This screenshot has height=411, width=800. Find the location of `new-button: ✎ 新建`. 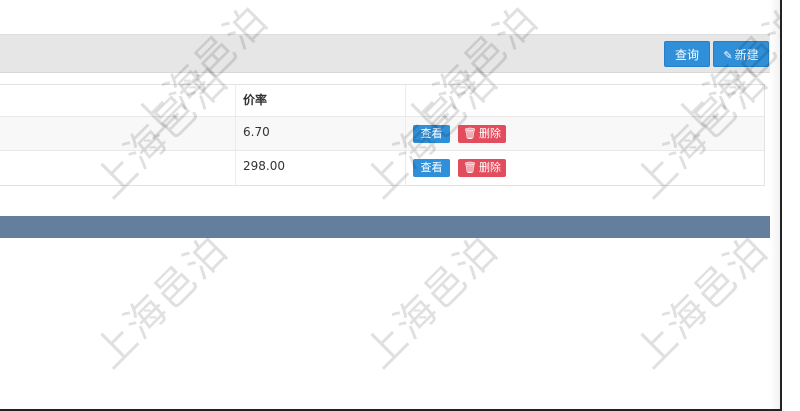

new-button: ✎ 新建 is located at coordinates (741, 54).